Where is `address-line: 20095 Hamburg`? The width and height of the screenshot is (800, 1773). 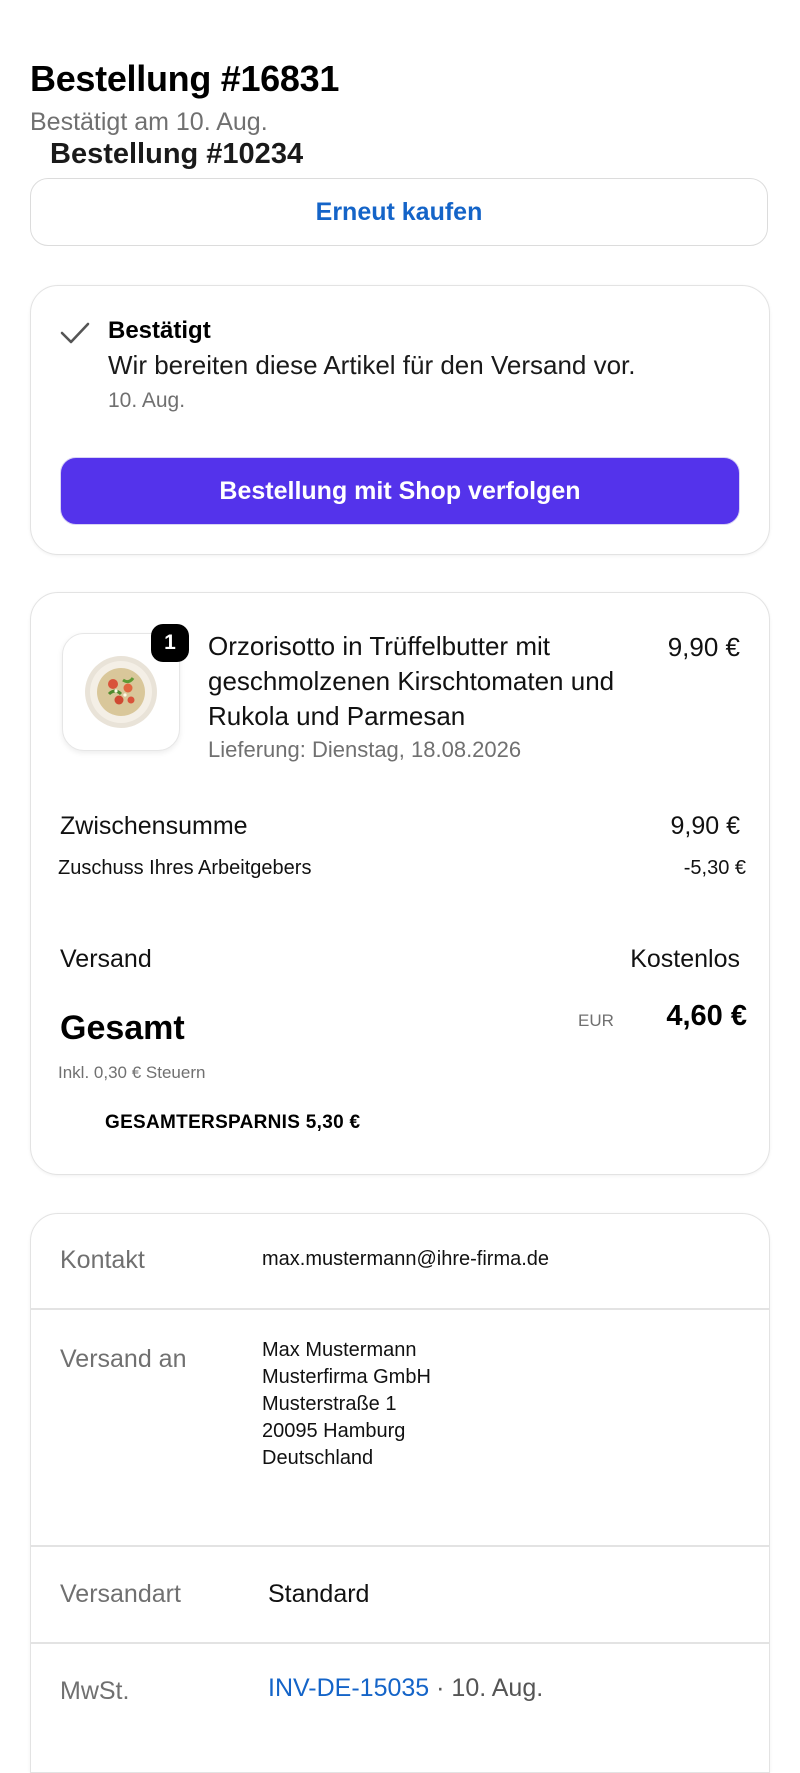
address-line: 20095 Hamburg is located at coordinates (334, 1431).